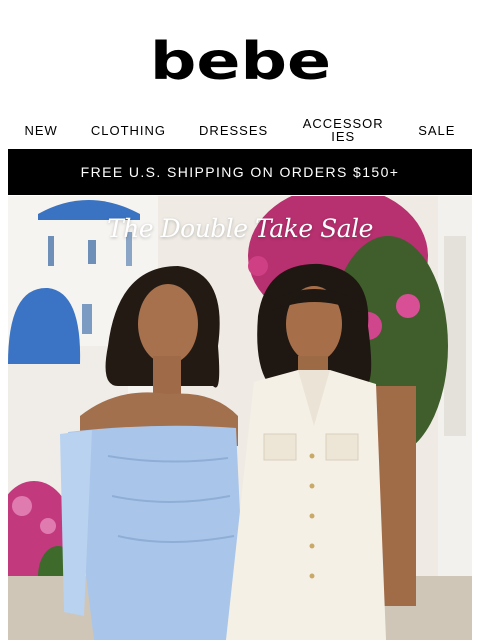  I want to click on nav-item-dresses: DRESSES, so click(233, 130).